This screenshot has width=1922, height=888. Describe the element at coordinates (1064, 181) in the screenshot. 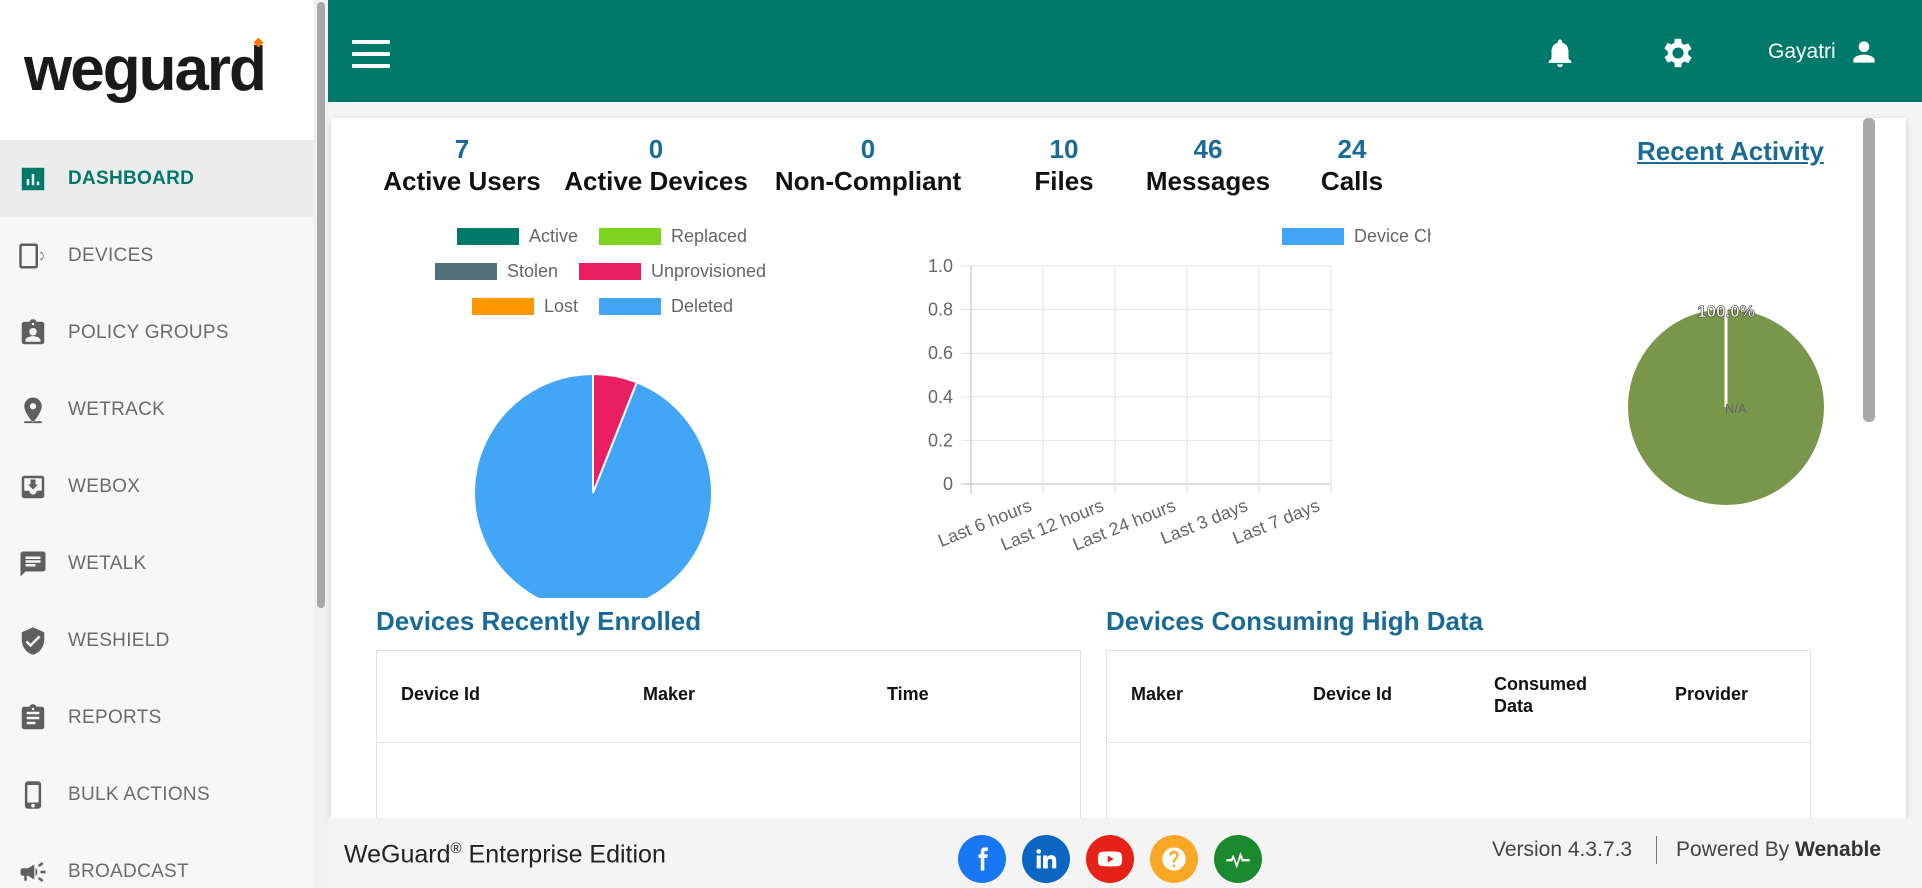

I see `stat-label: Files` at that location.